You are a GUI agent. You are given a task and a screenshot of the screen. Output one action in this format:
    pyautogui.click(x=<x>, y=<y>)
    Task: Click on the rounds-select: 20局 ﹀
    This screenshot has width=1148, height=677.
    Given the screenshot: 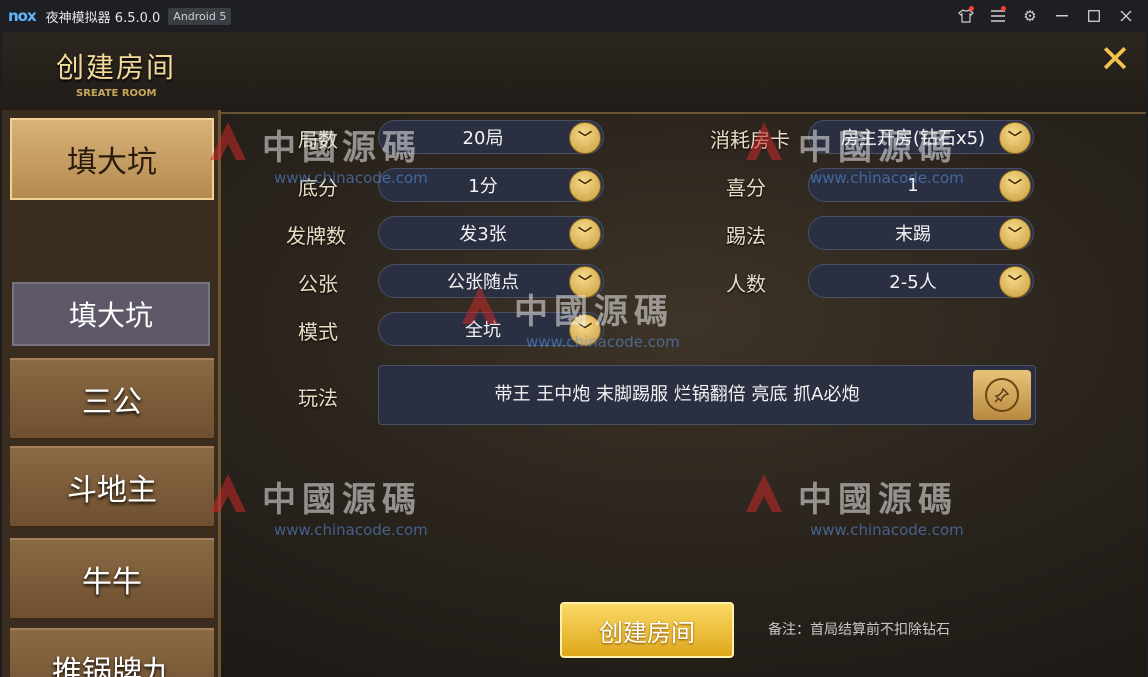 What is the action you would take?
    pyautogui.click(x=491, y=137)
    